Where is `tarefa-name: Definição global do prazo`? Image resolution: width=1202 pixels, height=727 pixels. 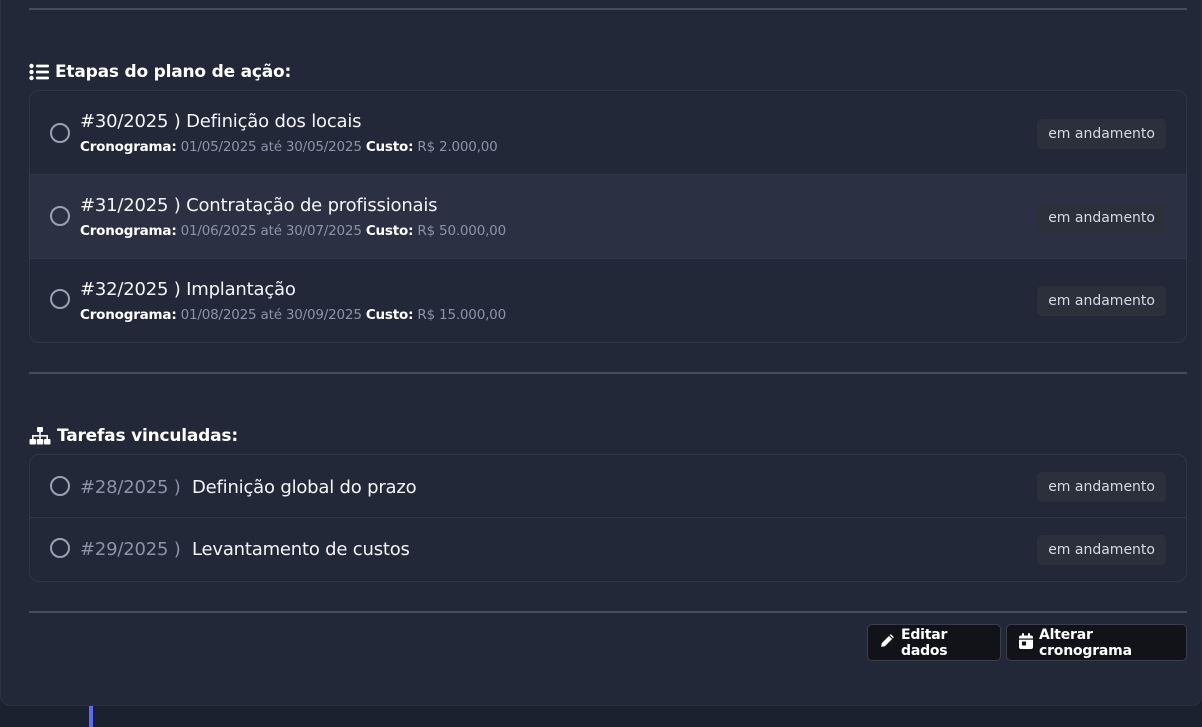
tarefa-name: Definição global do prazo is located at coordinates (304, 487).